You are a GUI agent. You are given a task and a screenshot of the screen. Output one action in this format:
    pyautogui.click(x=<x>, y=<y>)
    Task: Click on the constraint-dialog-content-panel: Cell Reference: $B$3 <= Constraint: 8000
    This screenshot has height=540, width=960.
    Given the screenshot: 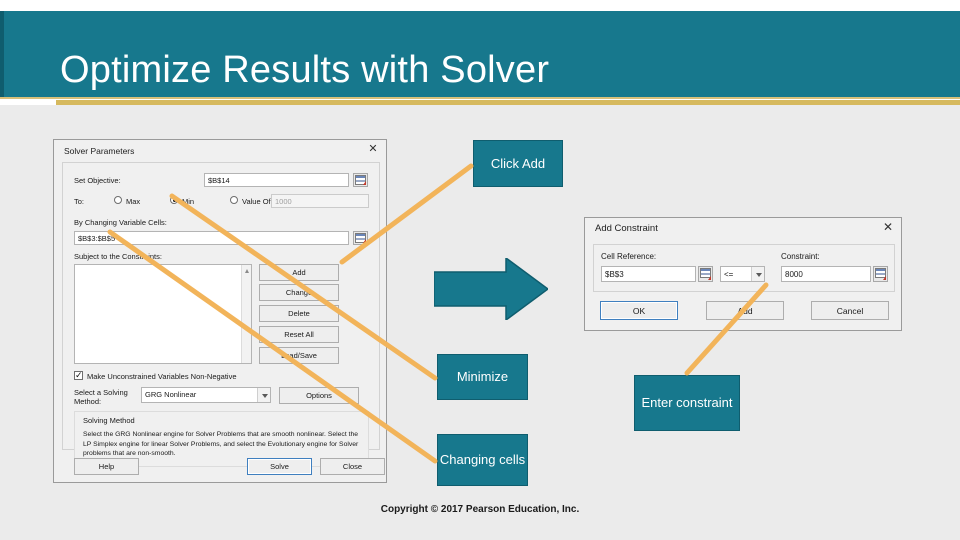 What is the action you would take?
    pyautogui.click(x=744, y=268)
    